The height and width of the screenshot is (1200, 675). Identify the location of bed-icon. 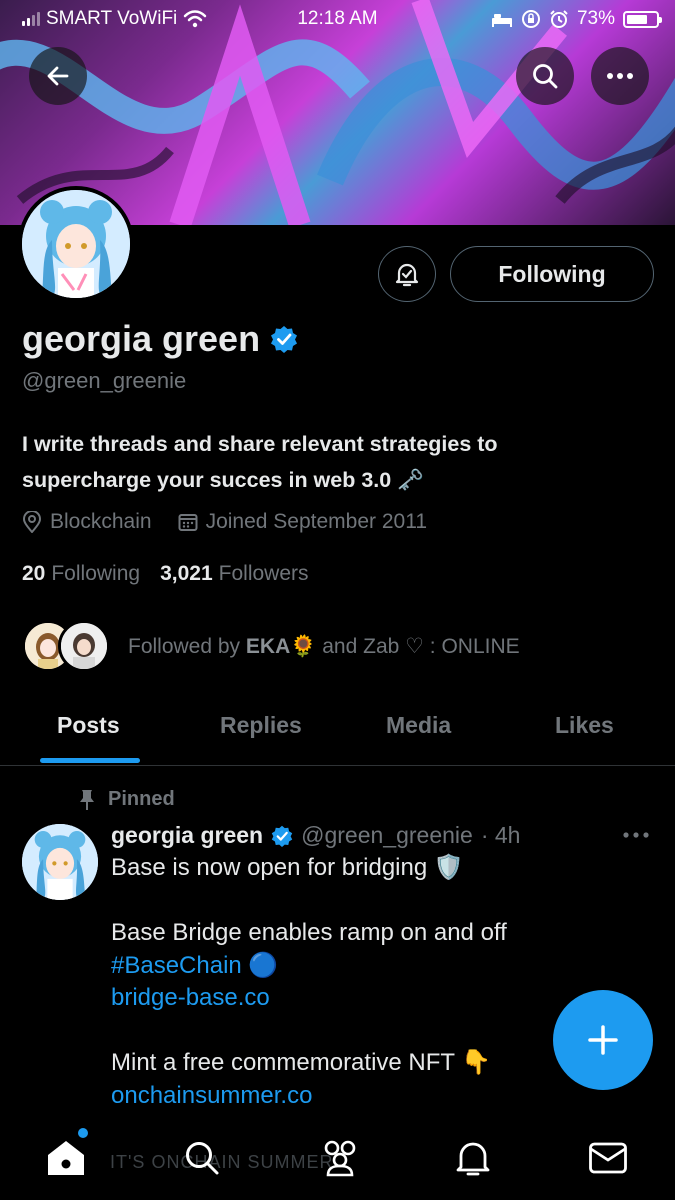
(501, 20).